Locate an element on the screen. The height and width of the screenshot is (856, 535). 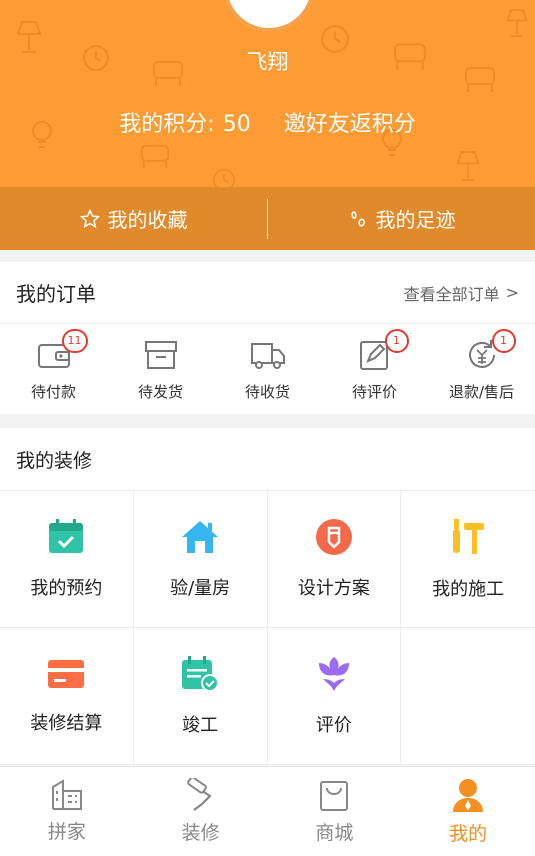
decor-item-settlement-label: 装修结算 is located at coordinates (66, 723).